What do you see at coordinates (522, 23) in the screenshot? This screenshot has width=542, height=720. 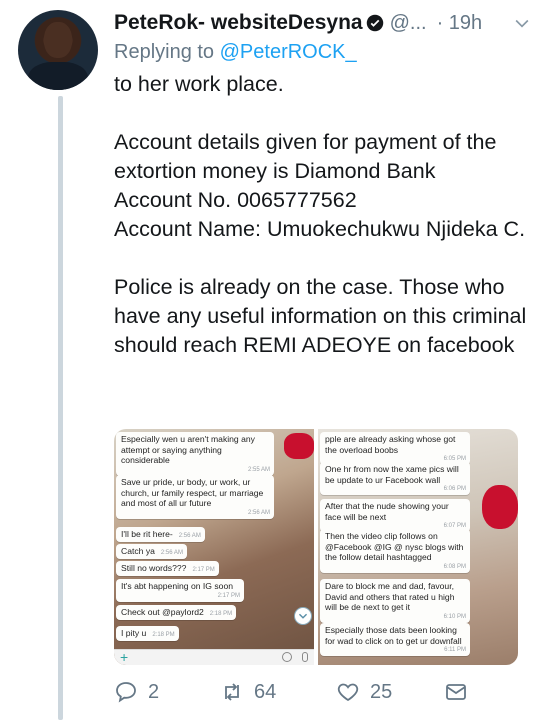 I see `chevron-down-icon` at bounding box center [522, 23].